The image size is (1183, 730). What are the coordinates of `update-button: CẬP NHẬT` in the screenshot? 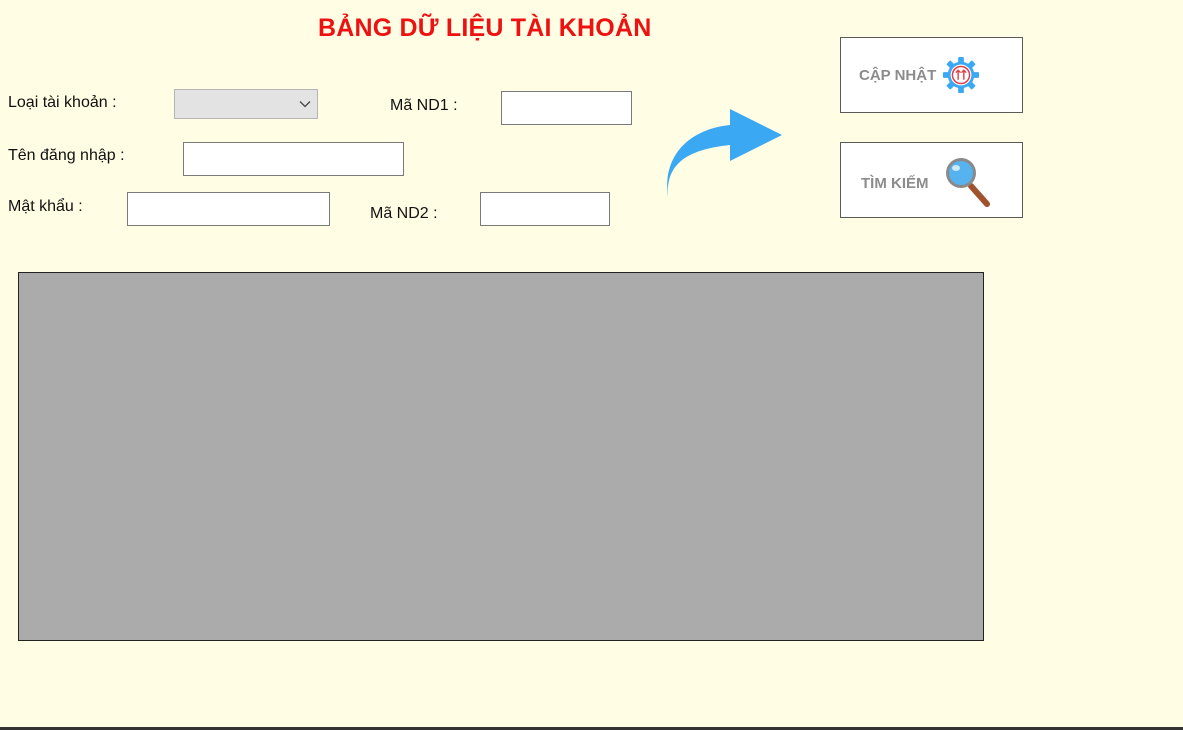 It's located at (931, 75).